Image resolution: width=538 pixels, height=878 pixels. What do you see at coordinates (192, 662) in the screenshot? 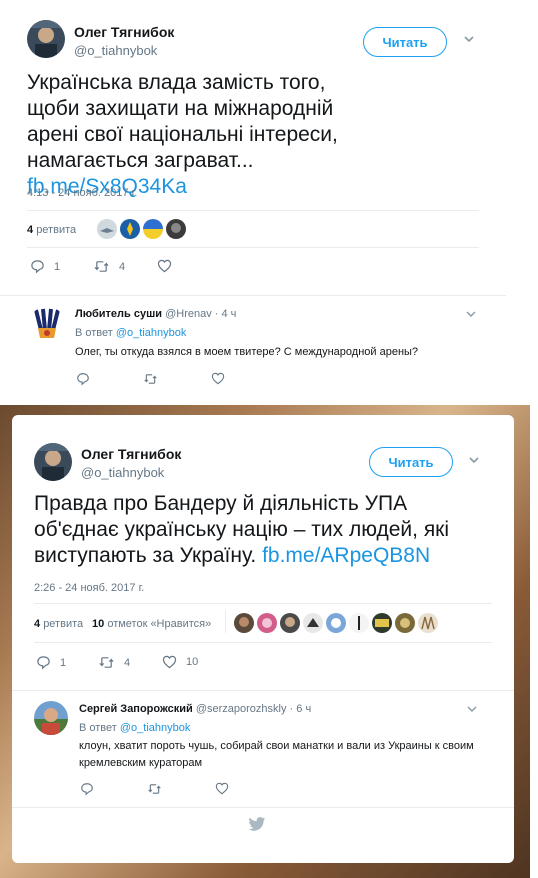
I see `like-count: 10` at bounding box center [192, 662].